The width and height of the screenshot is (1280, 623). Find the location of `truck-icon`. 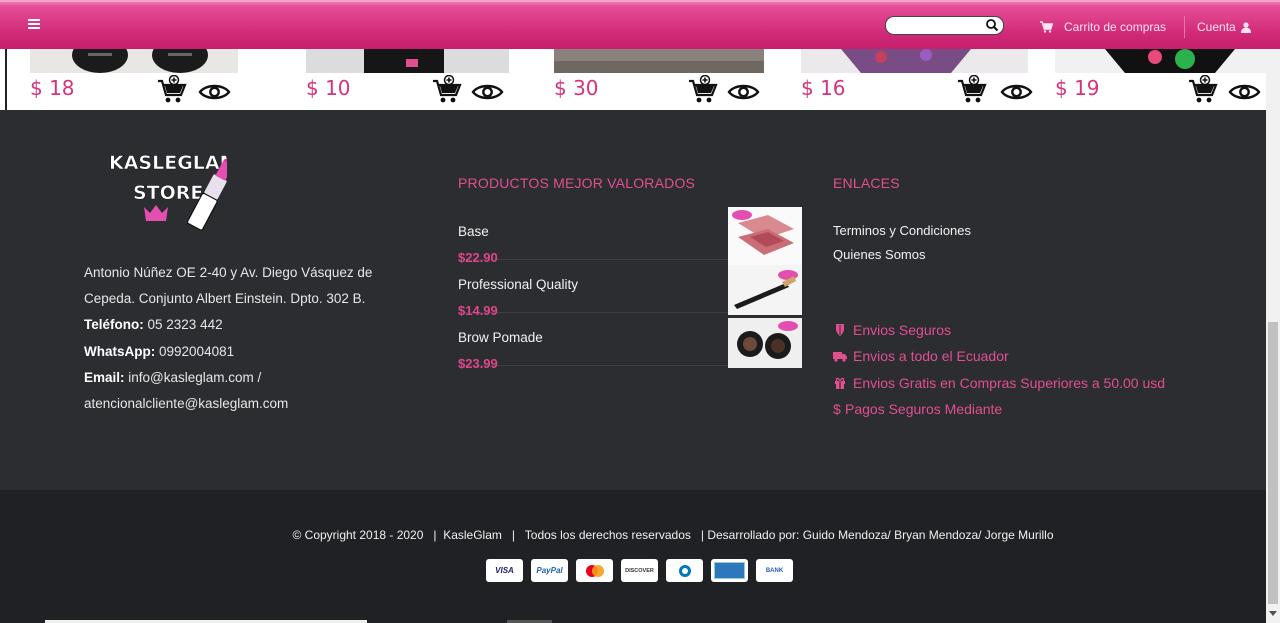

truck-icon is located at coordinates (840, 357).